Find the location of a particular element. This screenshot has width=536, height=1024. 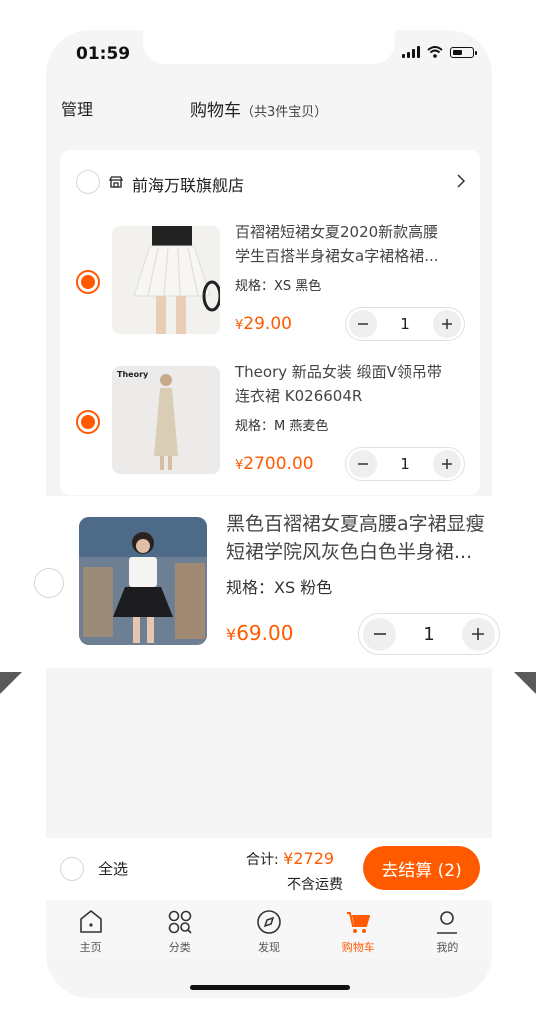

tab-category: 分类 is located at coordinates (179, 929).